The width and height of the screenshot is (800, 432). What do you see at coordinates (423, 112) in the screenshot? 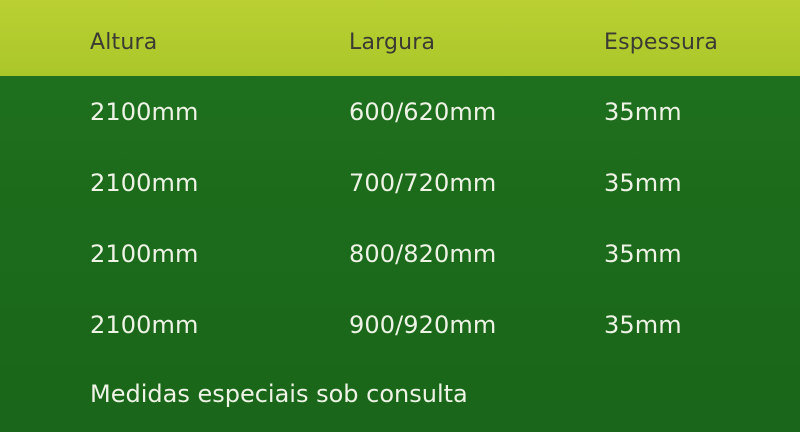
I see `cell-largura: 600/620mm` at bounding box center [423, 112].